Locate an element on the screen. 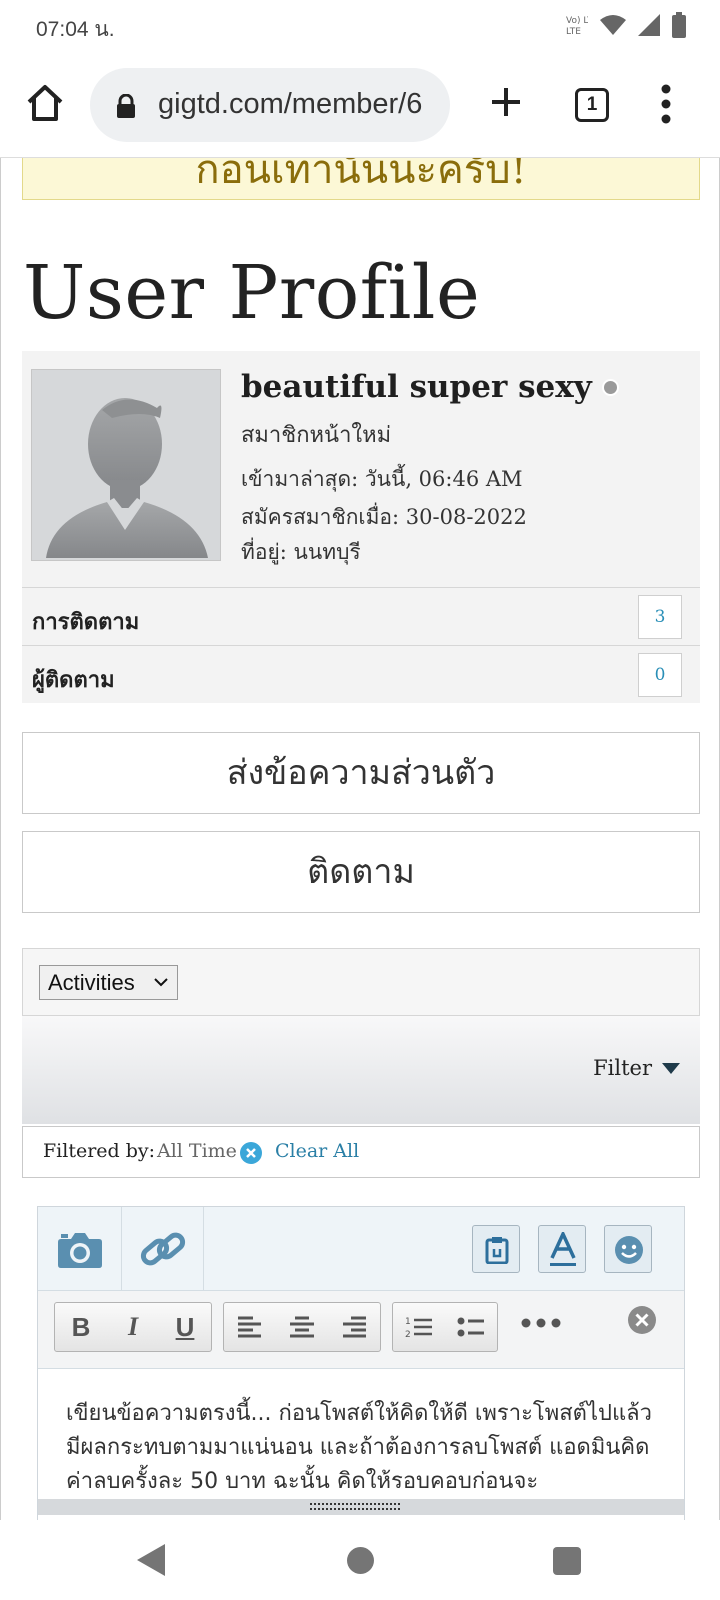 This screenshot has height=1600, width=720. private-message-button: ส่งข้อความส่วนตัว is located at coordinates (361, 773).